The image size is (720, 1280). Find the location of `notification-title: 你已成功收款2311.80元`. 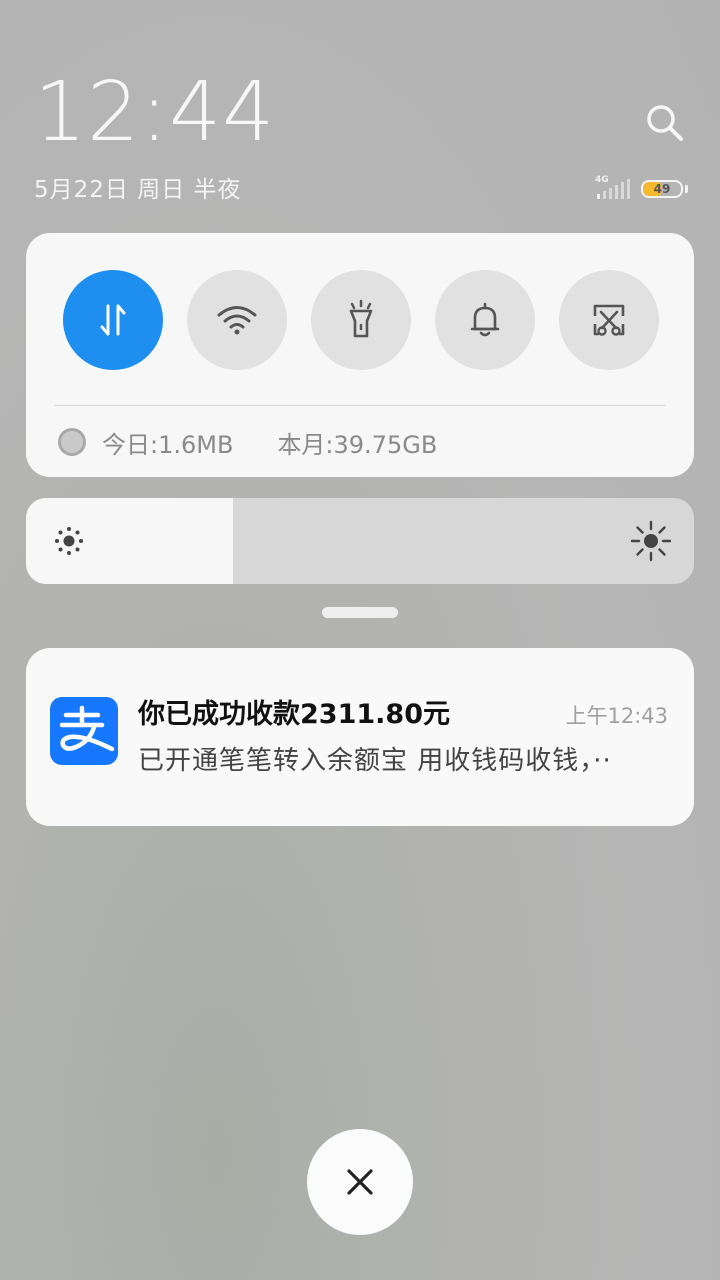

notification-title: 你已成功收款2311.80元 is located at coordinates (294, 714).